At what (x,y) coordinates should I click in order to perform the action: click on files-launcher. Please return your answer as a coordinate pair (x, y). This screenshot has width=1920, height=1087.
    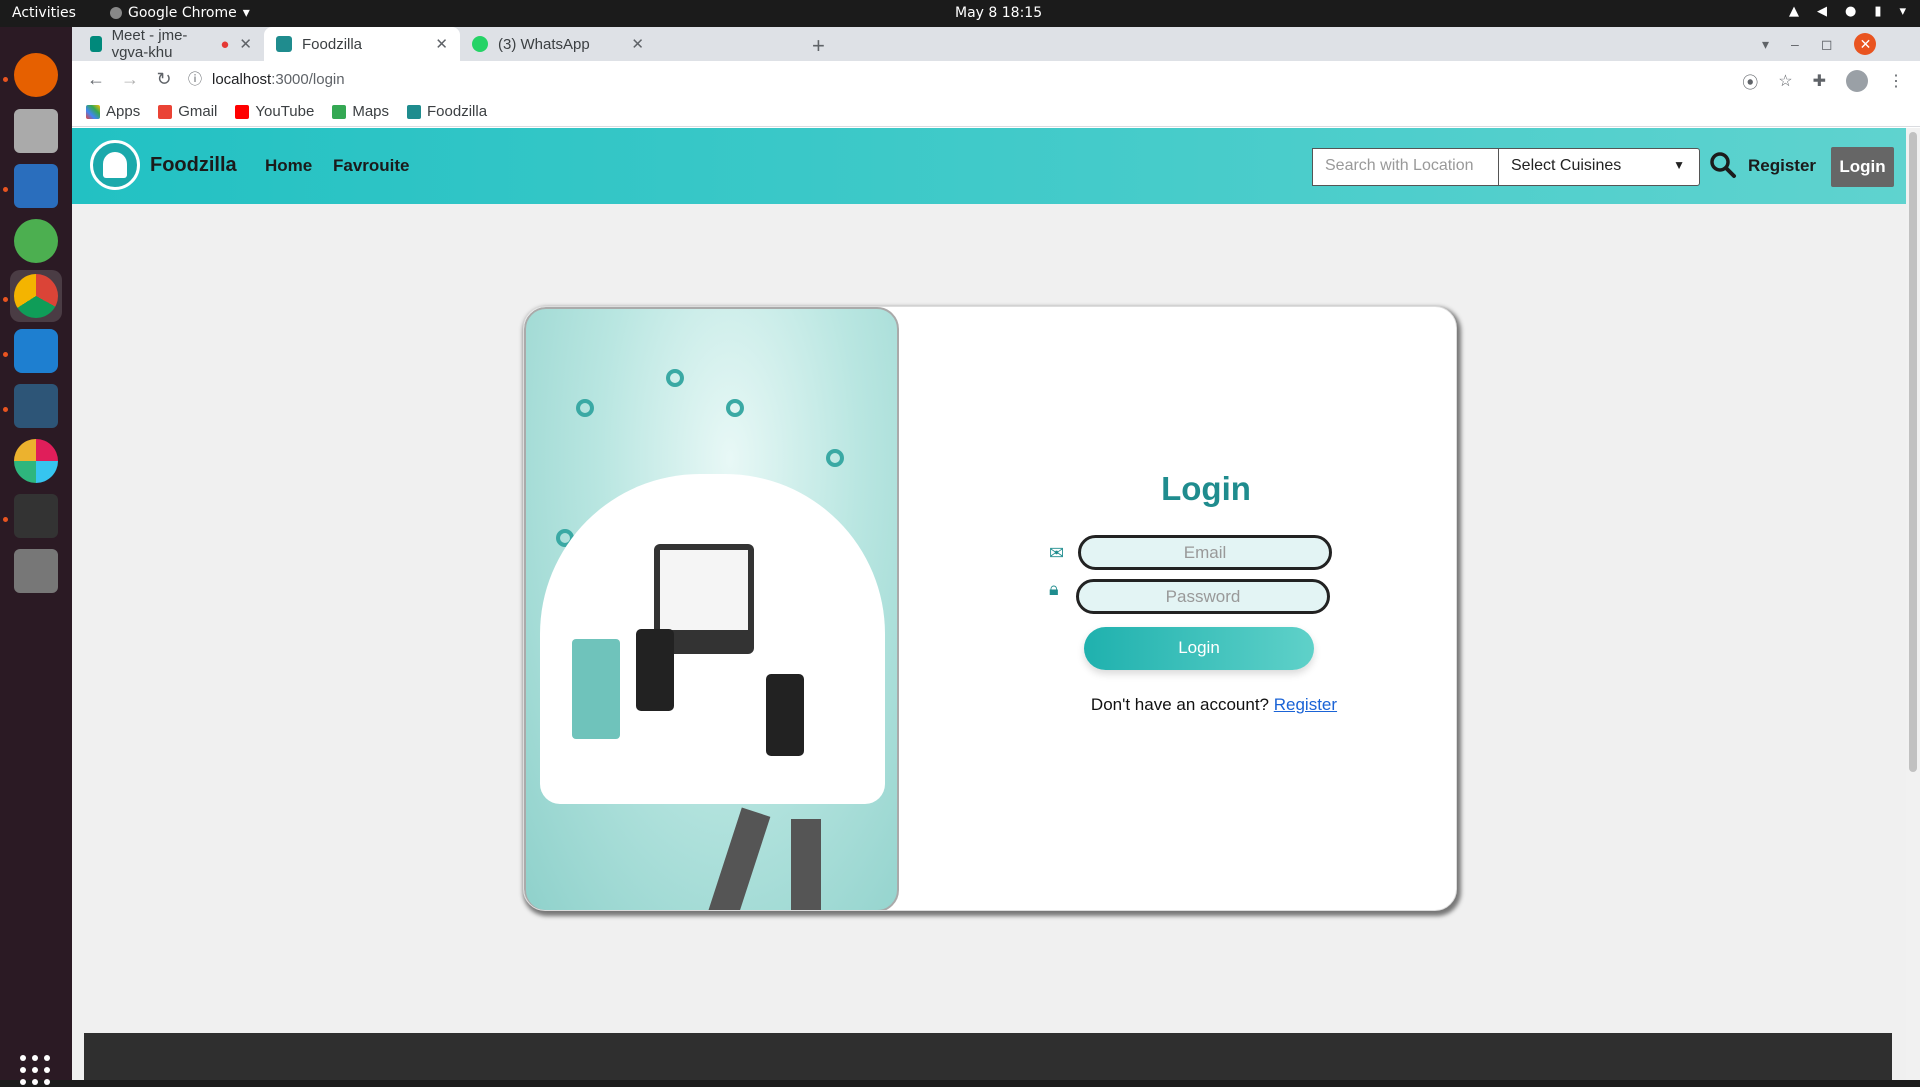
    Looking at the image, I should click on (36, 131).